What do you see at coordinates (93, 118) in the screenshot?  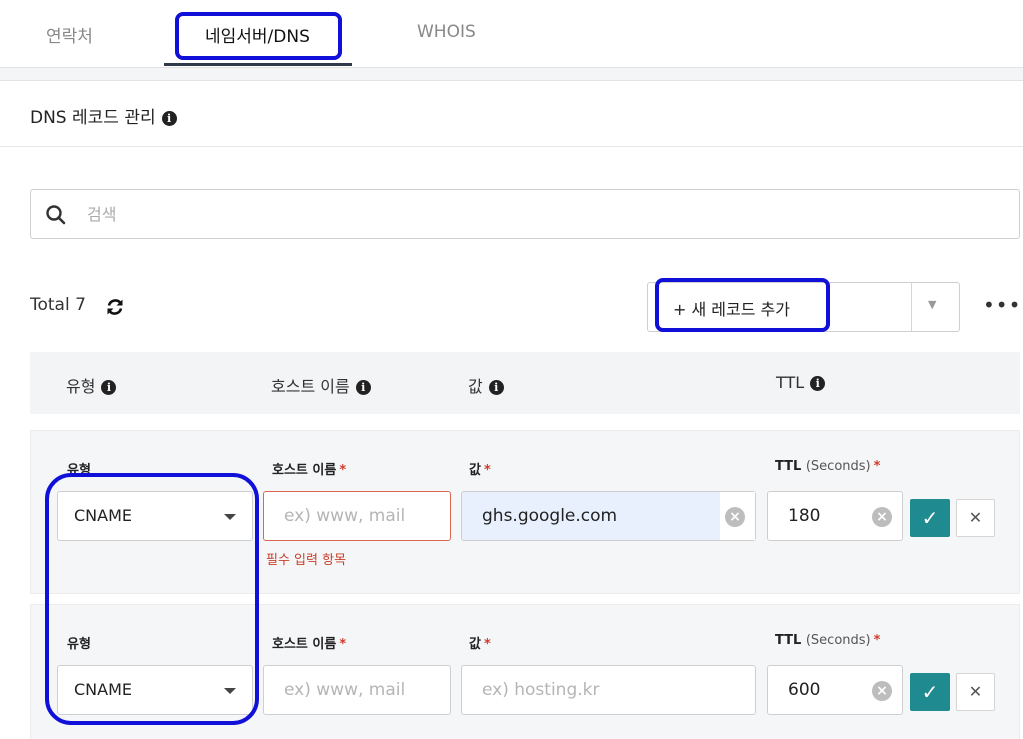 I see `panel-title-text: DNS 레코드 관리` at bounding box center [93, 118].